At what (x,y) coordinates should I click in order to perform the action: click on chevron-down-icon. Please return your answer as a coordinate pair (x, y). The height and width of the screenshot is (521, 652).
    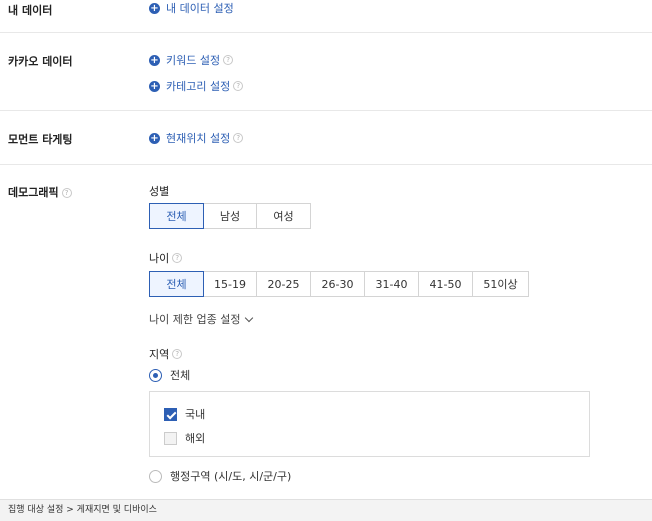
    Looking at the image, I should click on (249, 317).